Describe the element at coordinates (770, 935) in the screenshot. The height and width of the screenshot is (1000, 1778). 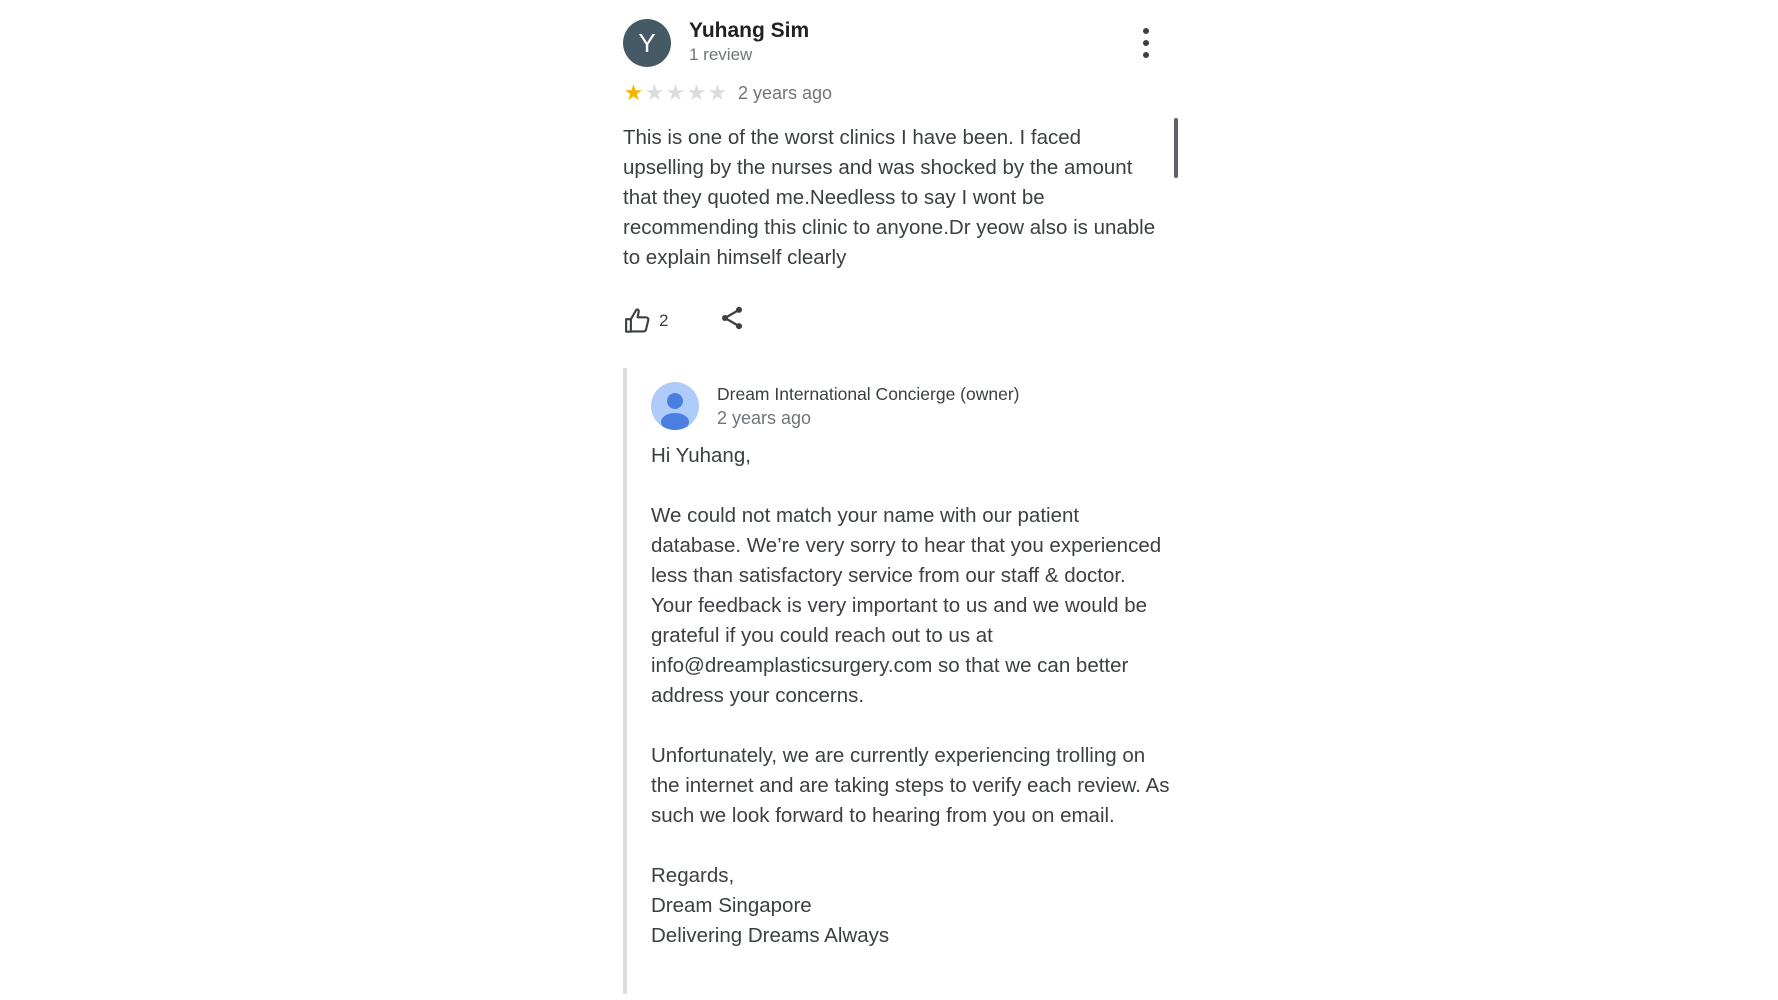
I see `reply-tagline: Delivering Dreams Always` at that location.